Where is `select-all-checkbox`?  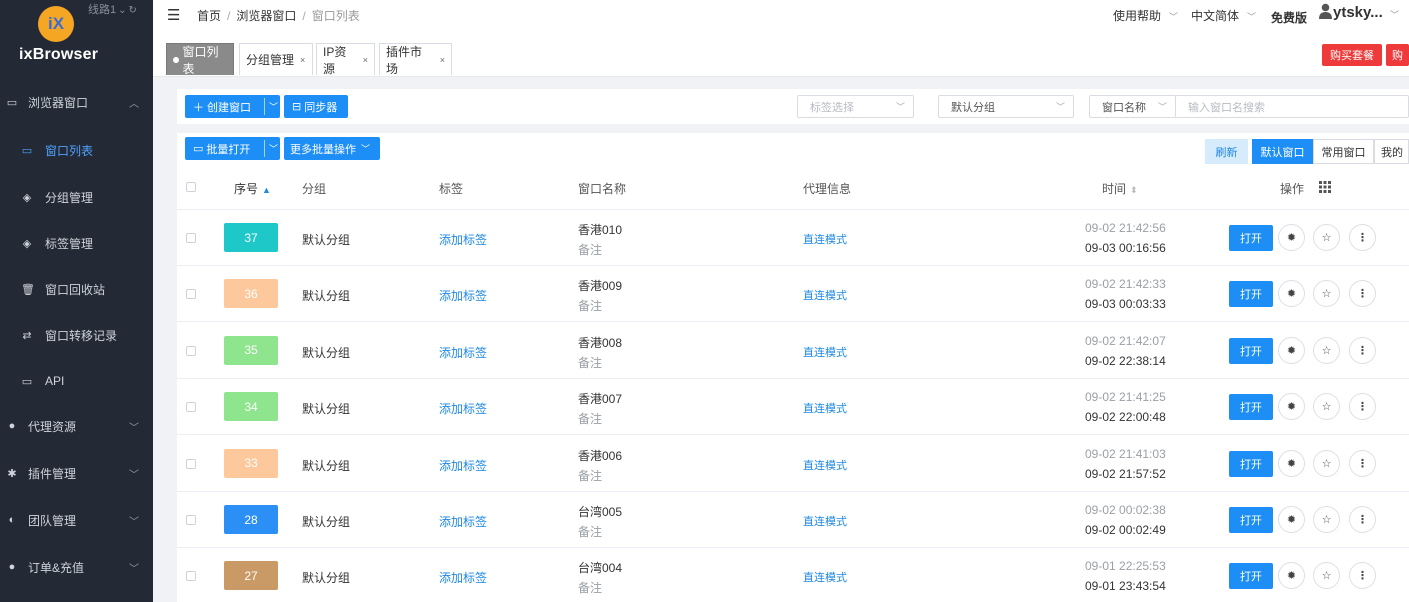 select-all-checkbox is located at coordinates (191, 187).